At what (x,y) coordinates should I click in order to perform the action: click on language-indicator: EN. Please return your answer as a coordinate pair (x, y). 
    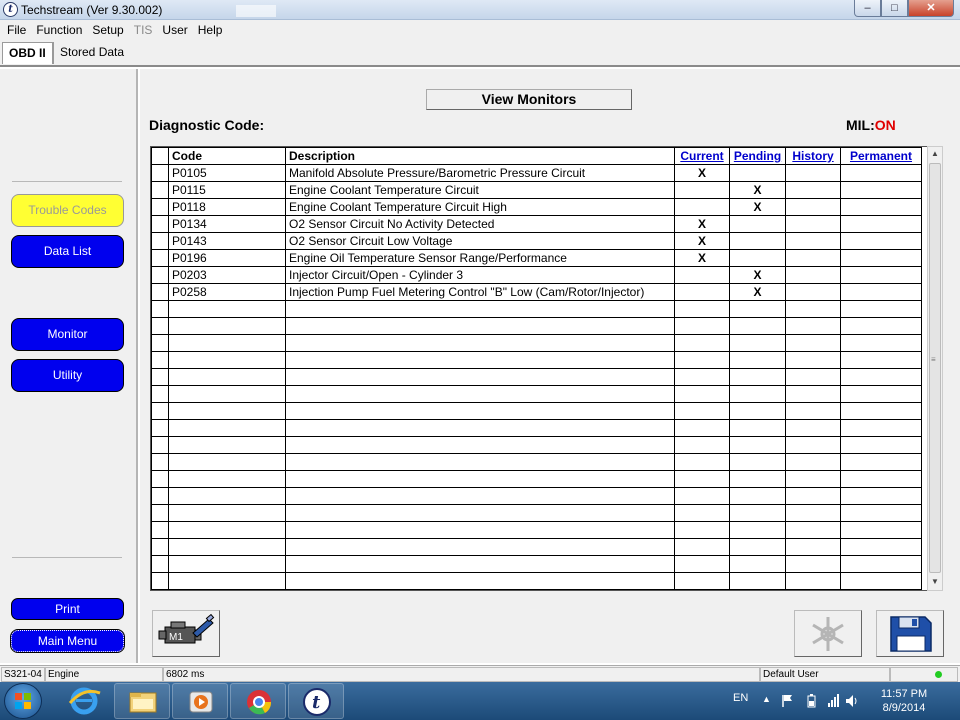
    Looking at the image, I should click on (740, 698).